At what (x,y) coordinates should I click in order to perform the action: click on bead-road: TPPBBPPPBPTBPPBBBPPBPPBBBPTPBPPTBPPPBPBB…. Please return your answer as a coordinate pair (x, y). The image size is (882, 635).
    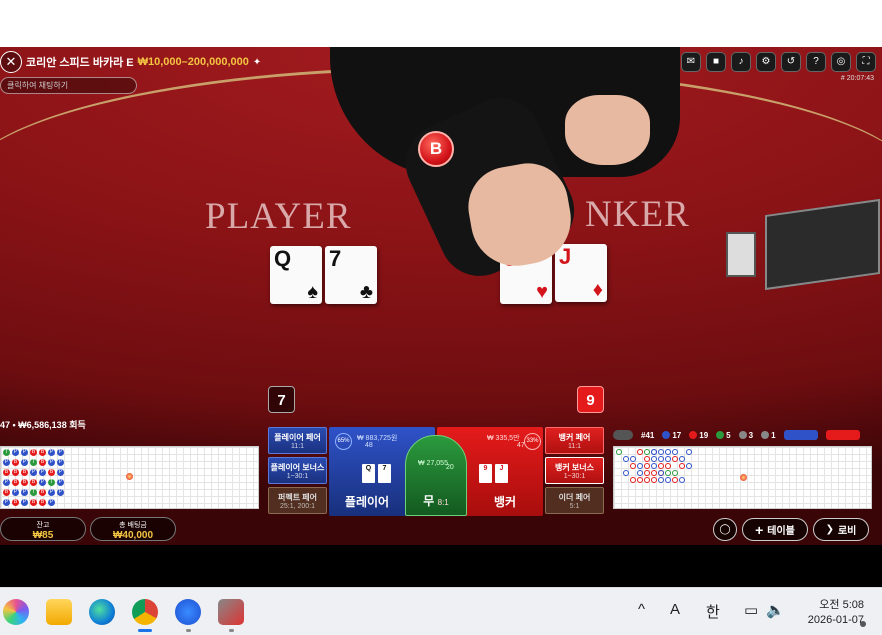
    Looking at the image, I should click on (129, 477).